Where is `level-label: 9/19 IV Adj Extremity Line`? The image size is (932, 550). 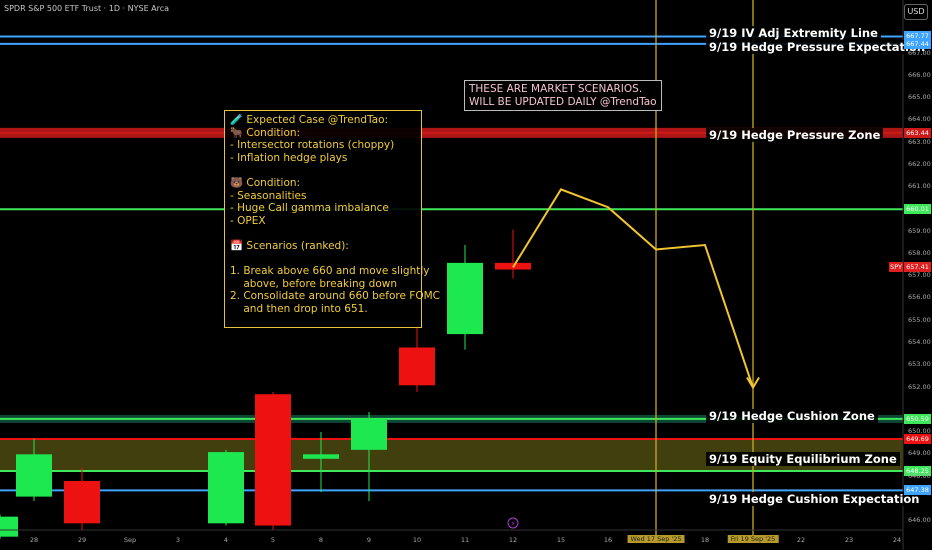 level-label: 9/19 IV Adj Extremity Line is located at coordinates (793, 33).